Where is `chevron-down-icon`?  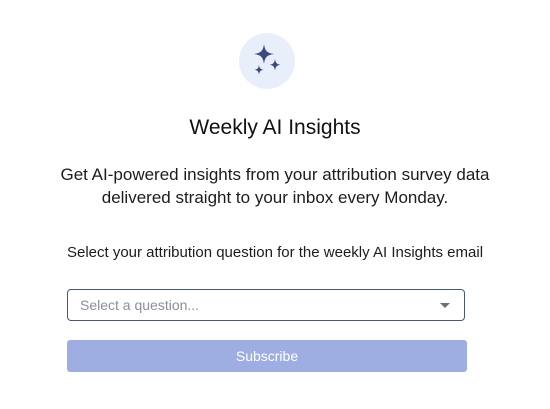 chevron-down-icon is located at coordinates (445, 305).